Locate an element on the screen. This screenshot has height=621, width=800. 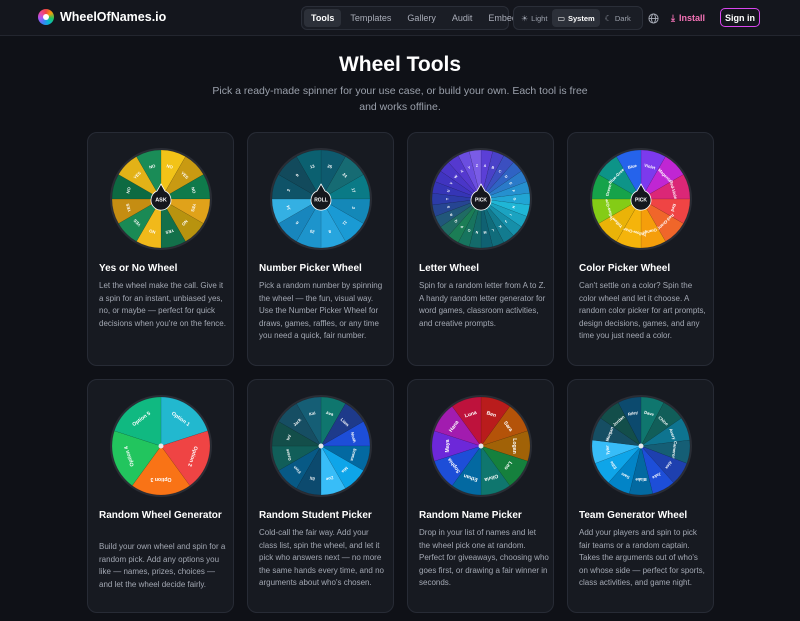
theme-dark-label: Dark is located at coordinates (622, 18).